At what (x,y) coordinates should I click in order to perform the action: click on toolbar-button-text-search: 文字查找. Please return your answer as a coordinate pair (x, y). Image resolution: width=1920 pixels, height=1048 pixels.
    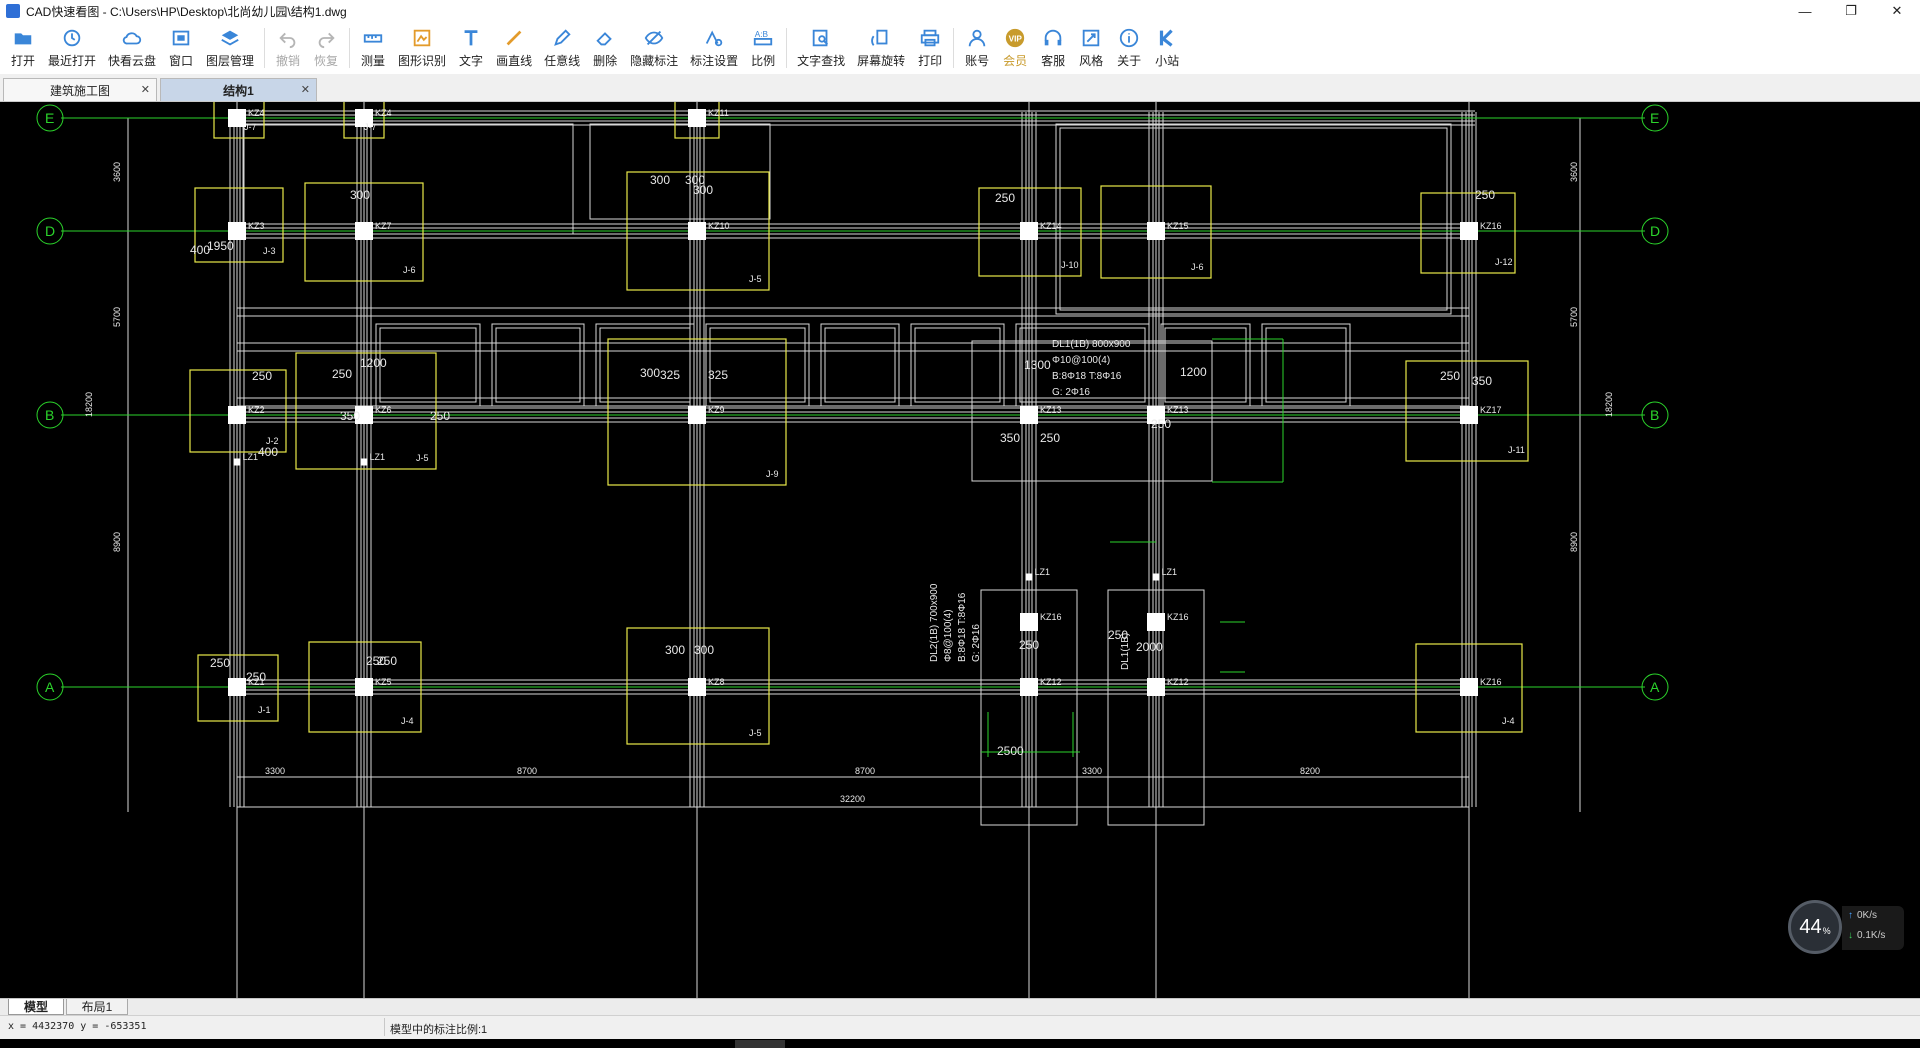
    Looking at the image, I should click on (821, 46).